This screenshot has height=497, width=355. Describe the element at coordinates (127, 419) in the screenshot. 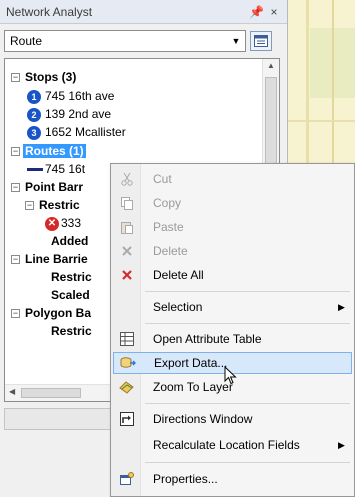

I see `directions-icon` at that location.